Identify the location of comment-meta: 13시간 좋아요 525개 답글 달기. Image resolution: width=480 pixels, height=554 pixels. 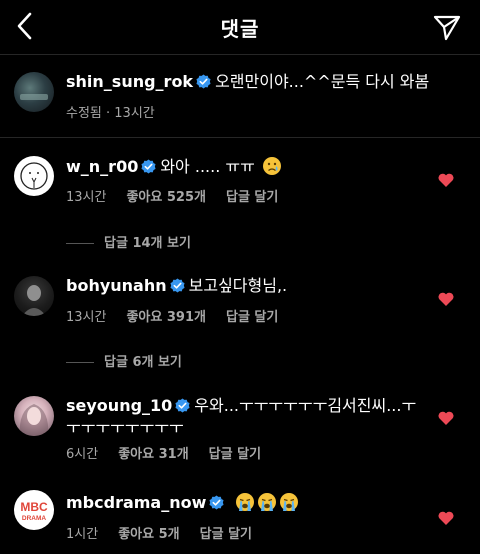
(182, 195).